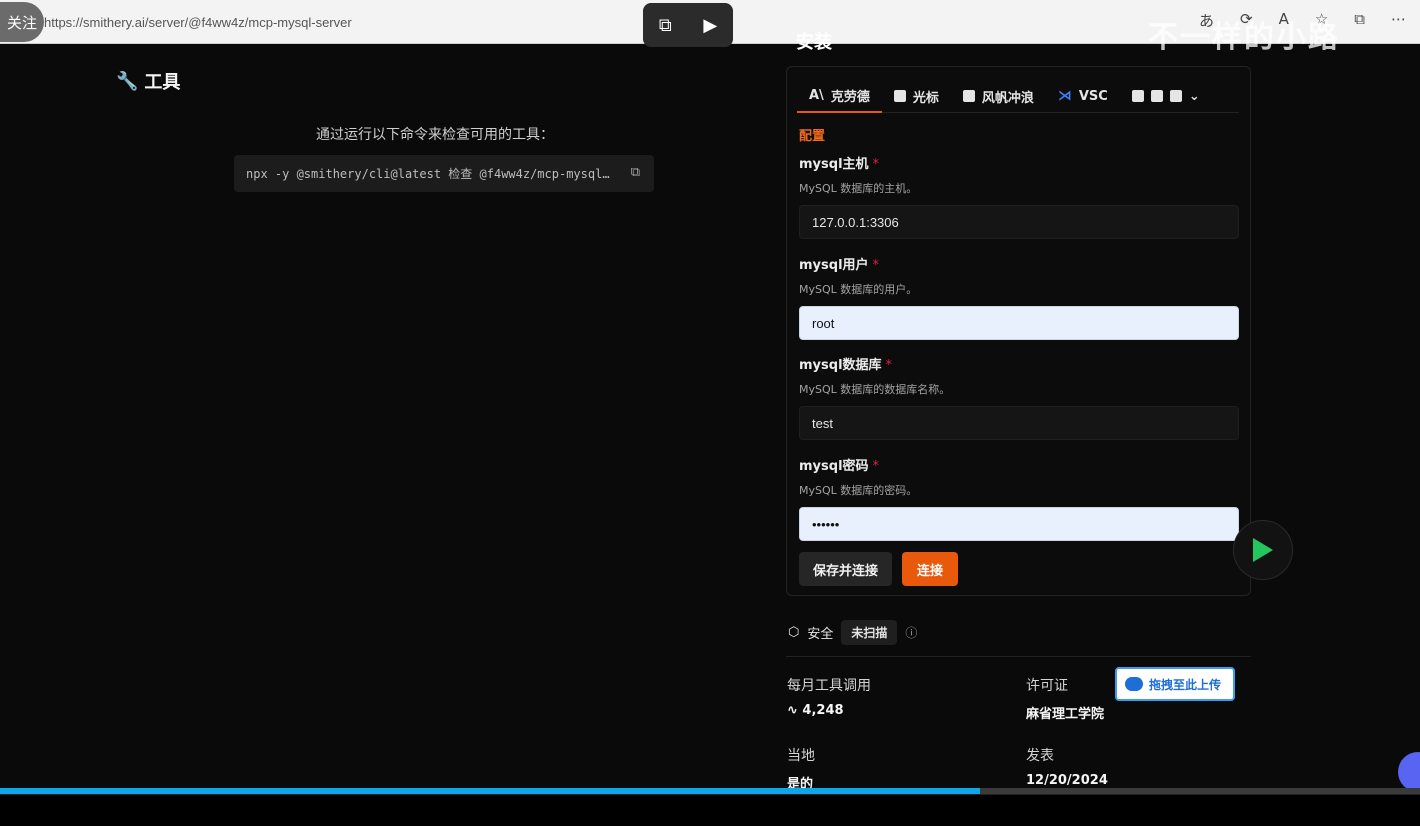  What do you see at coordinates (1019, 498) in the screenshot?
I see `field-mysql-password: mysql密码 * MySQL 数据库的密码。 ••••••` at bounding box center [1019, 498].